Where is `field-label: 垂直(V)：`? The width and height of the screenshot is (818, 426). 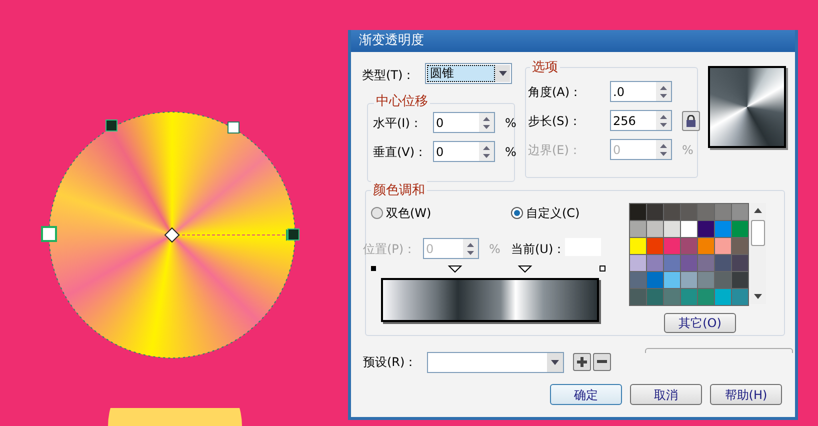
field-label: 垂直(V)： is located at coordinates (400, 152).